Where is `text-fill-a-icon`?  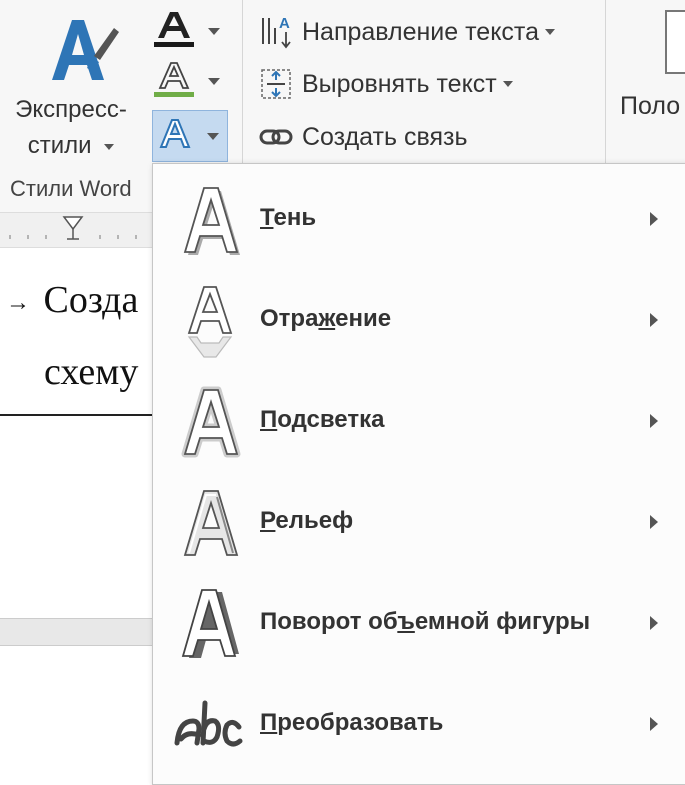 text-fill-a-icon is located at coordinates (174, 29).